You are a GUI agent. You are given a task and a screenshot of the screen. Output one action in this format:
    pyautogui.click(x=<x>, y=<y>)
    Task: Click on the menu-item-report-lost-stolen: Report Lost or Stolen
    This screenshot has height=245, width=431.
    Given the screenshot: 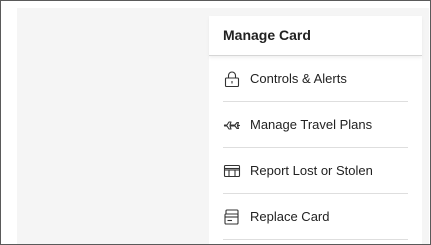 What is the action you would take?
    pyautogui.click(x=315, y=171)
    